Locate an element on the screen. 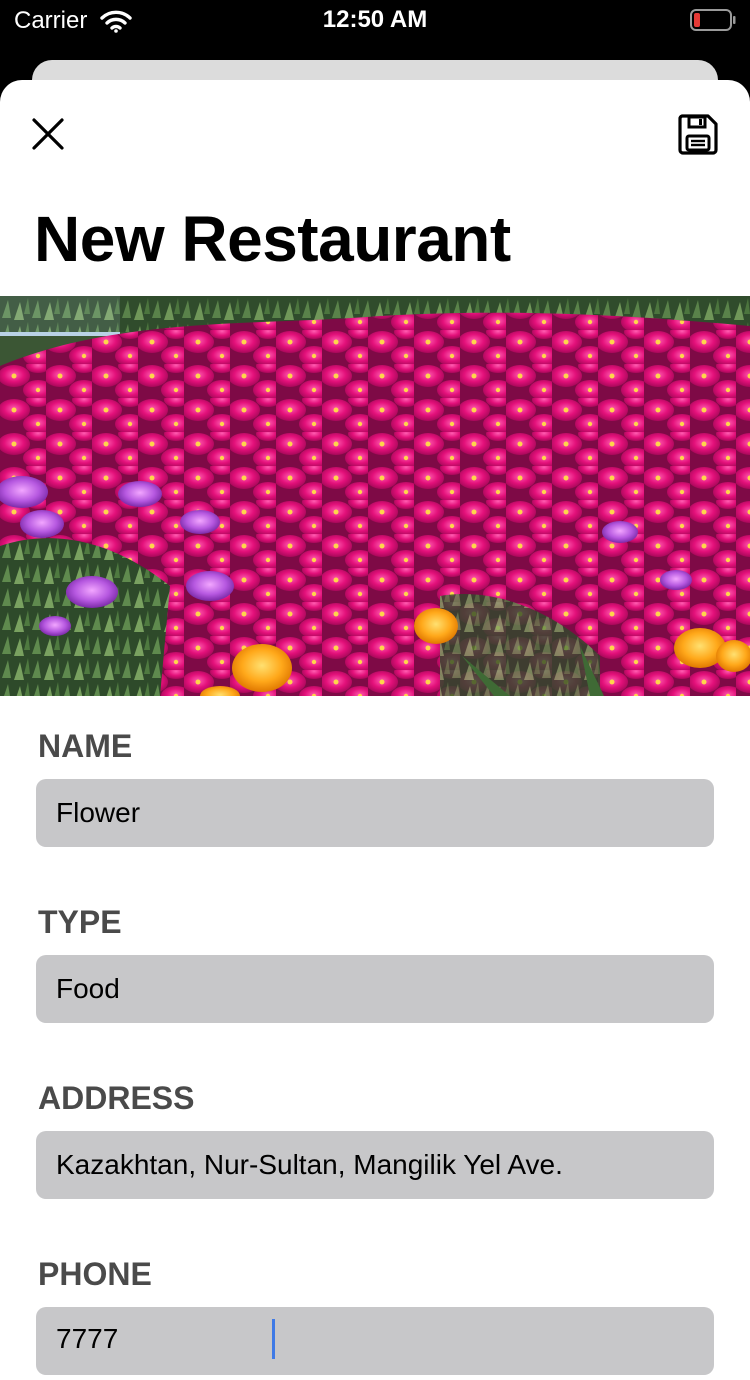  page-title: New Restaurant is located at coordinates (272, 239).